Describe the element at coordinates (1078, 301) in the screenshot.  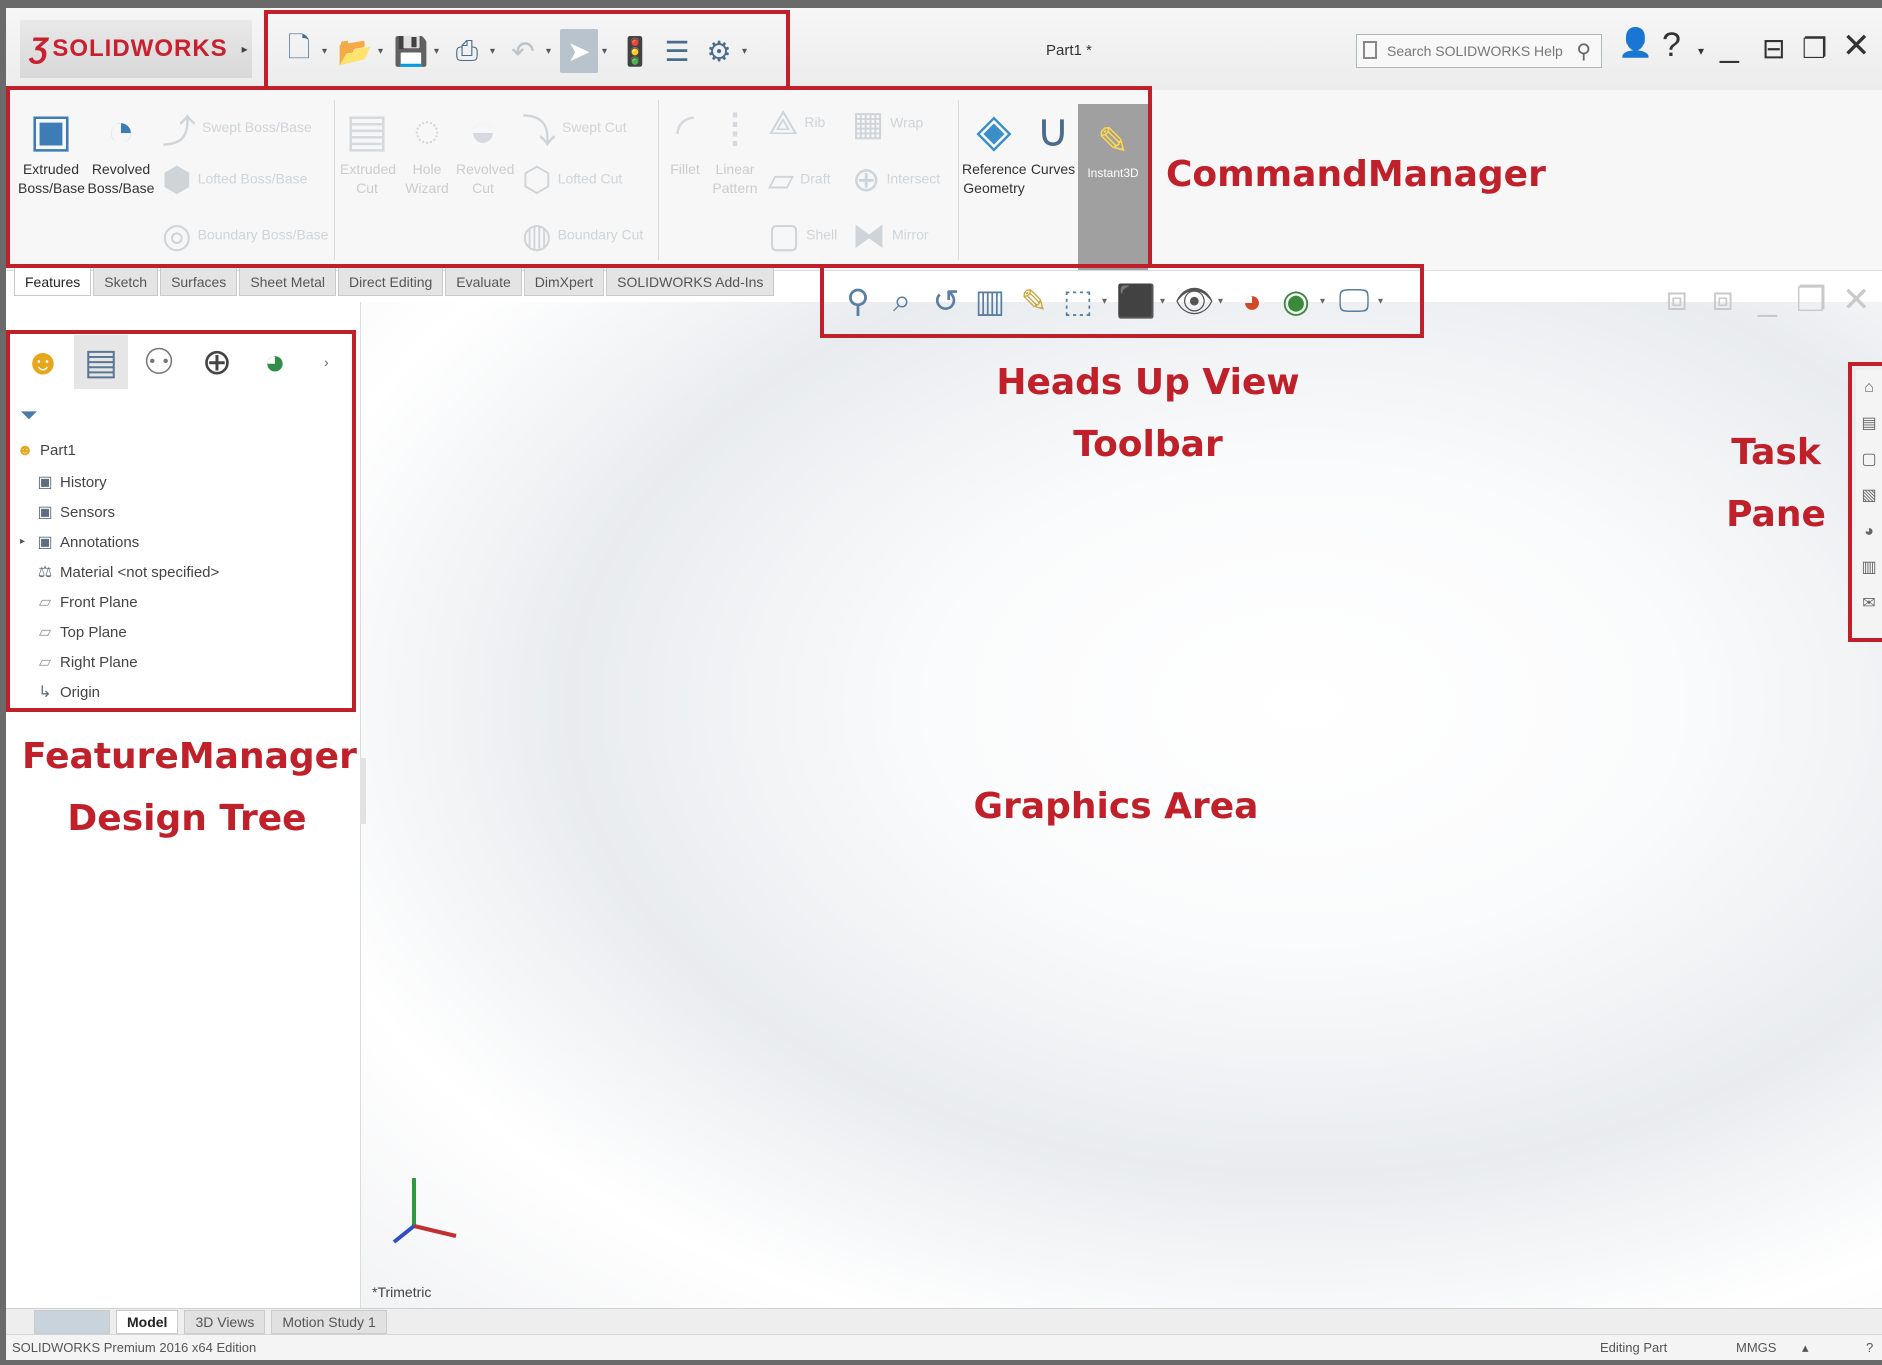
I see `view-orientation-icon: ⬚` at that location.